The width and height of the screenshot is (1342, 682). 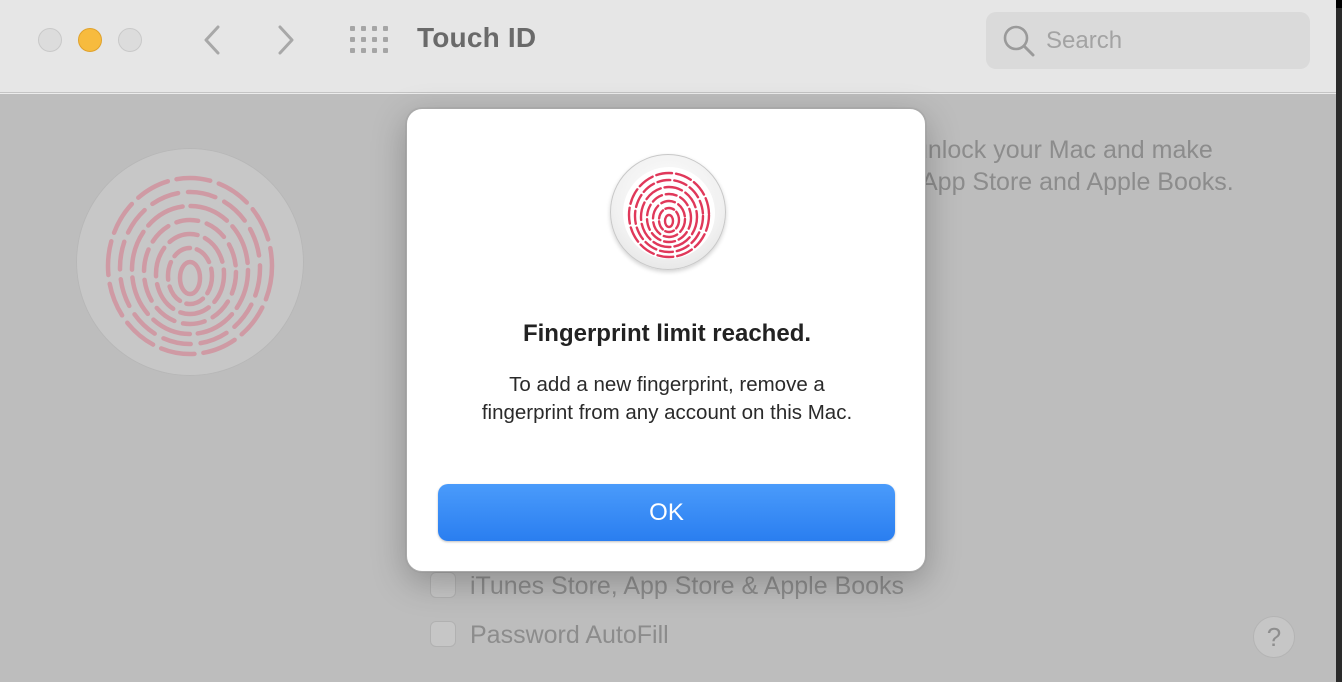 What do you see at coordinates (1077, 182) in the screenshot?
I see `touch-id-description-line-2: App Store and Apple Books.` at bounding box center [1077, 182].